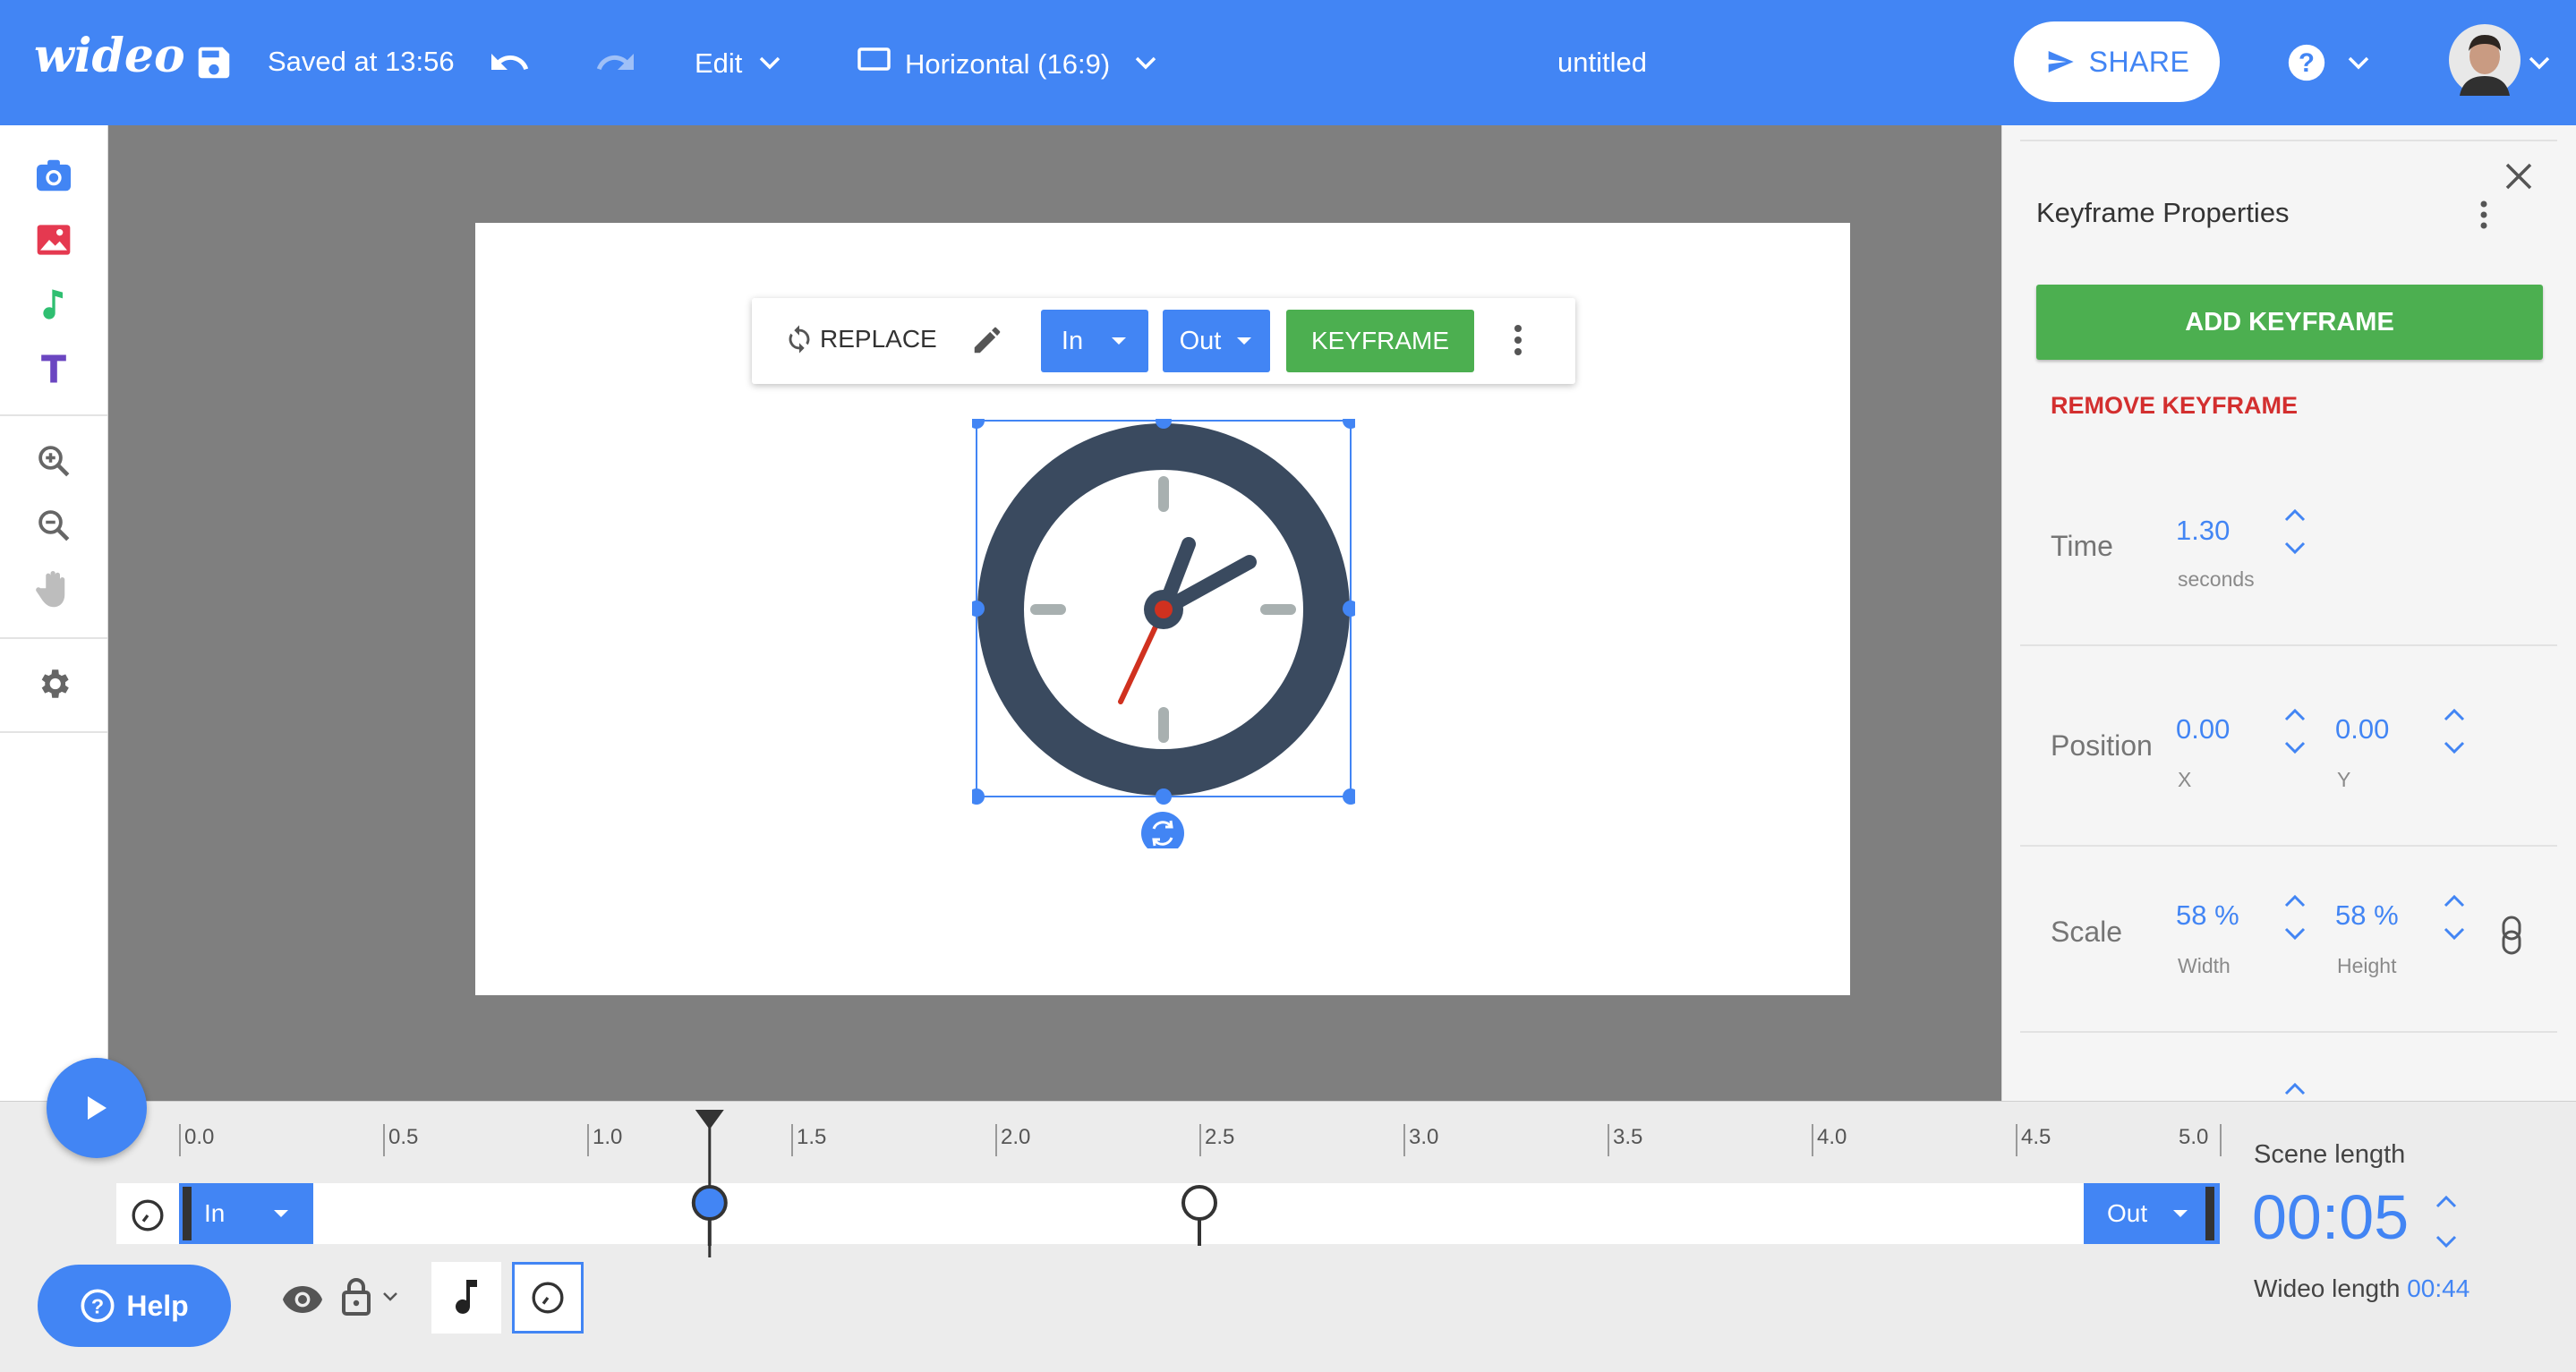  Describe the element at coordinates (1380, 341) in the screenshot. I see `keyframe-button: KEYFRAME` at that location.